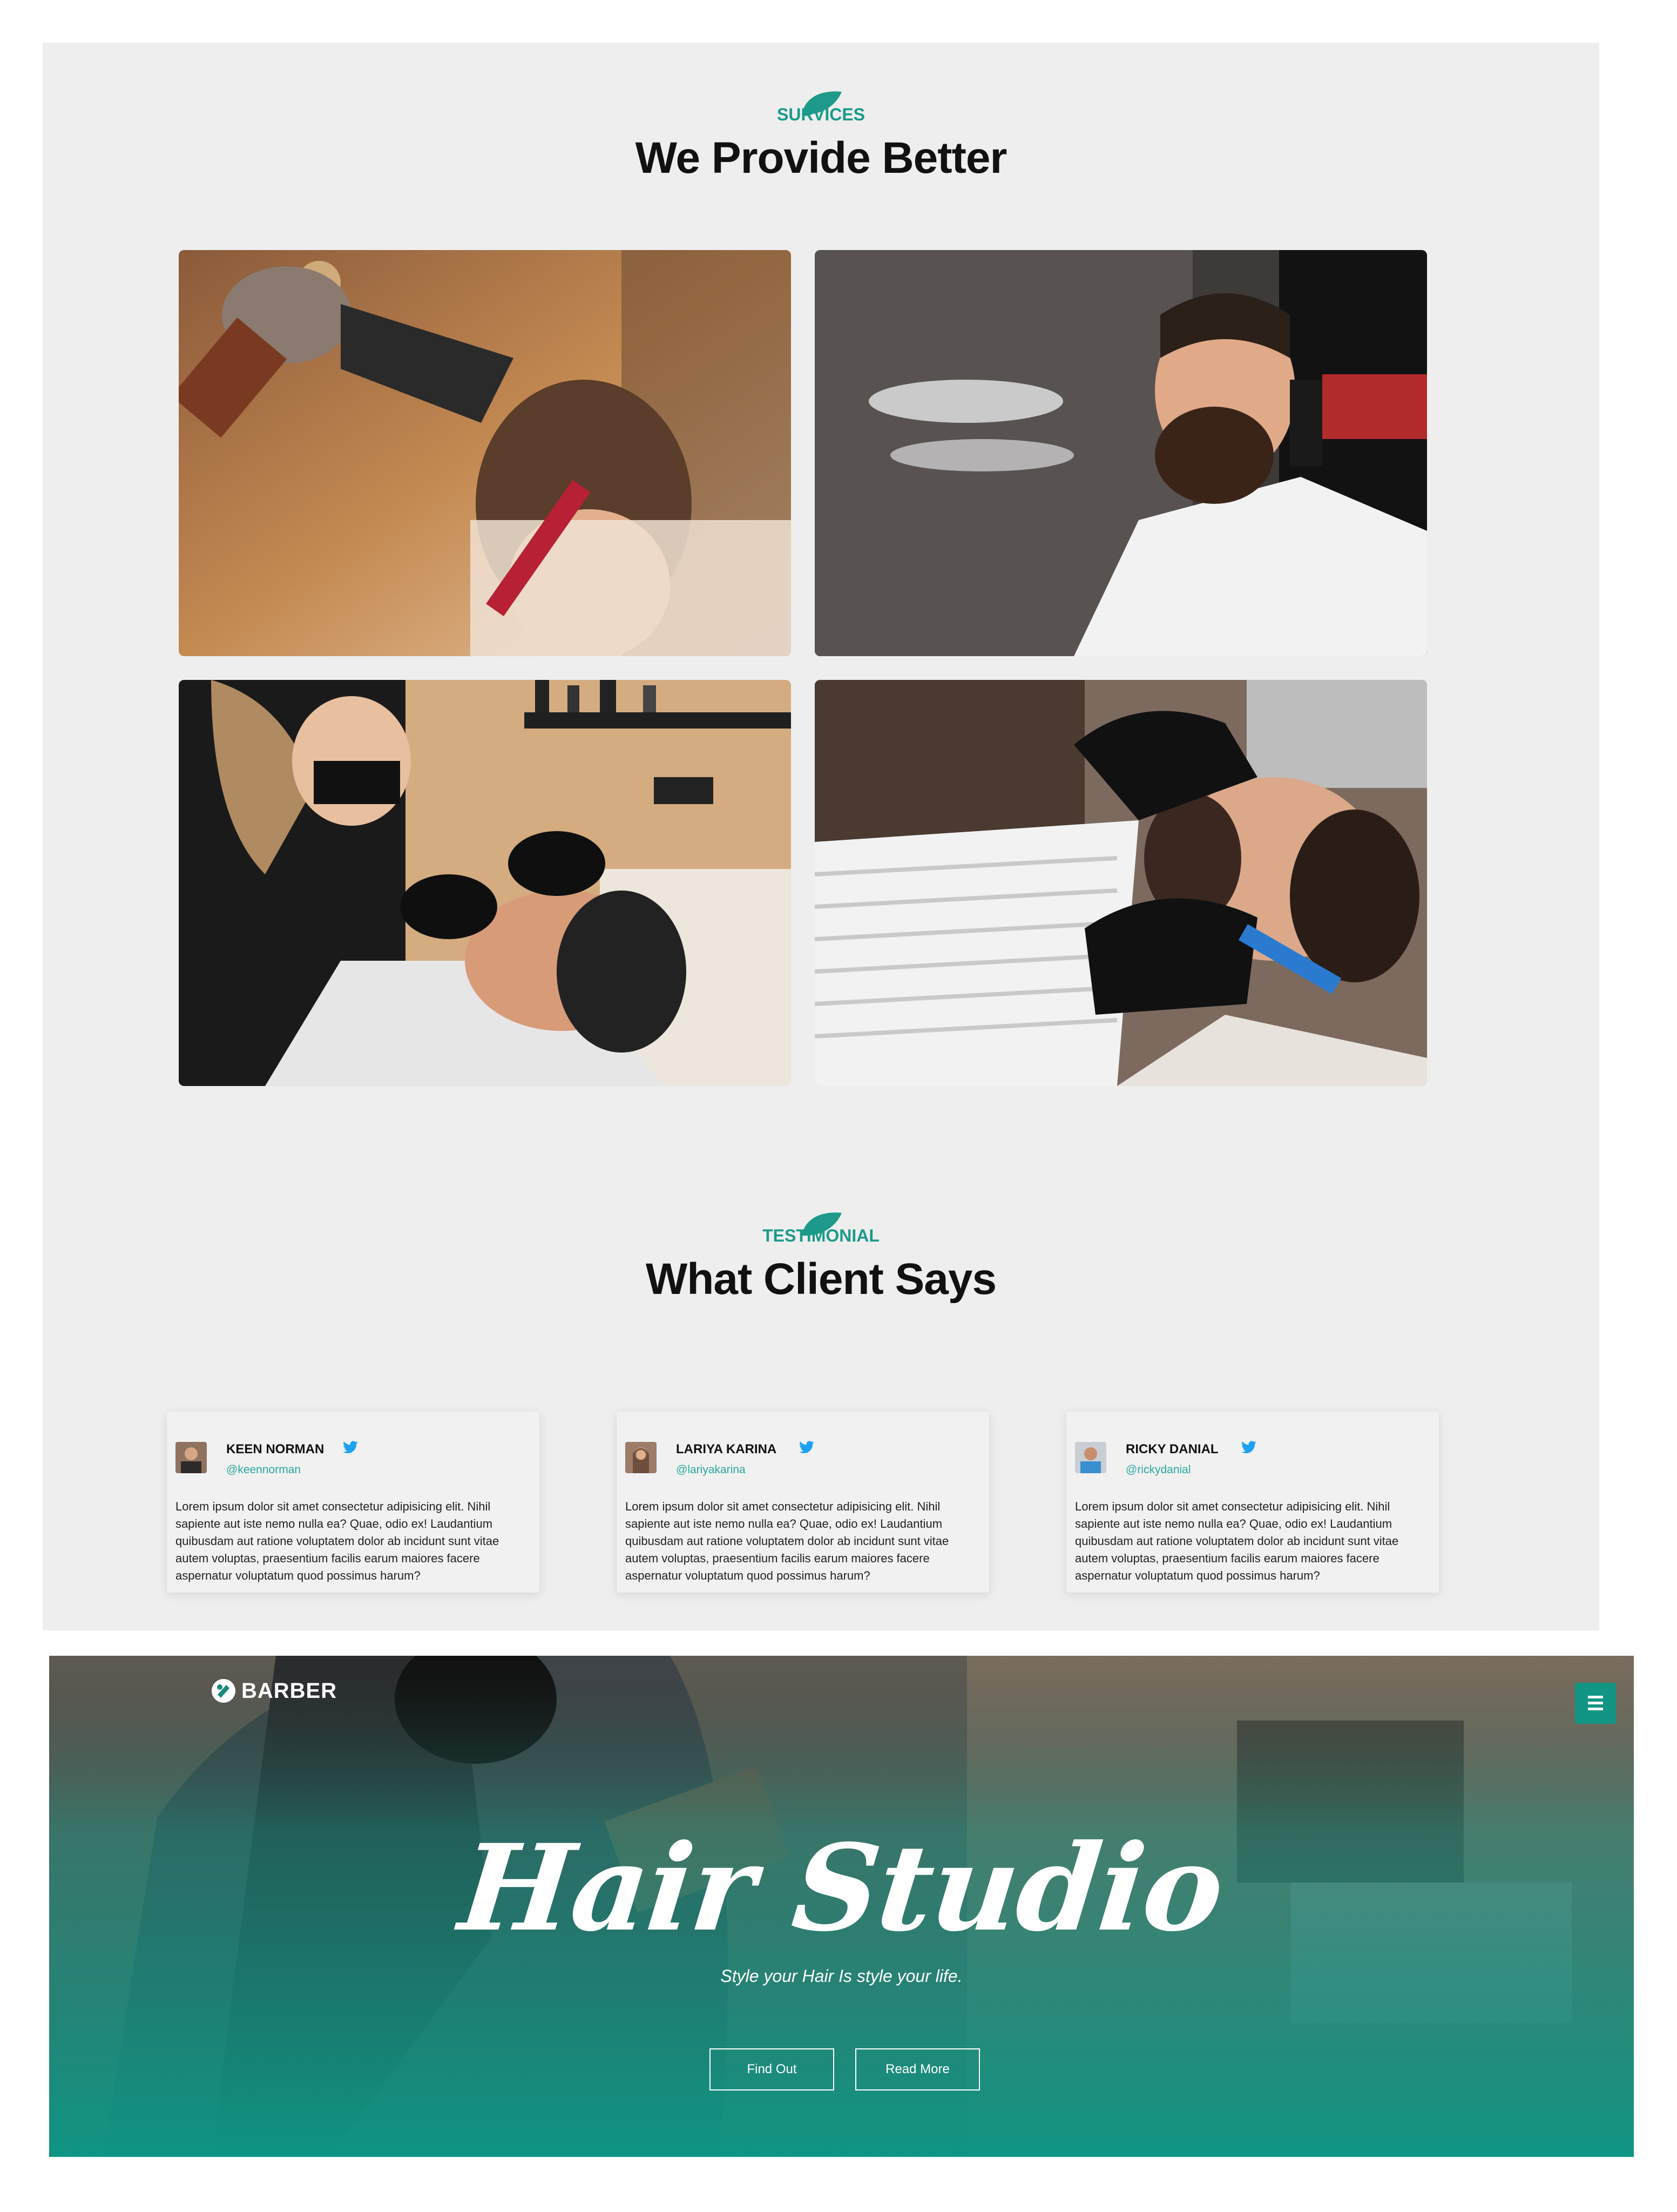  What do you see at coordinates (275, 1449) in the screenshot?
I see `client-name: KEEN NORMAN` at bounding box center [275, 1449].